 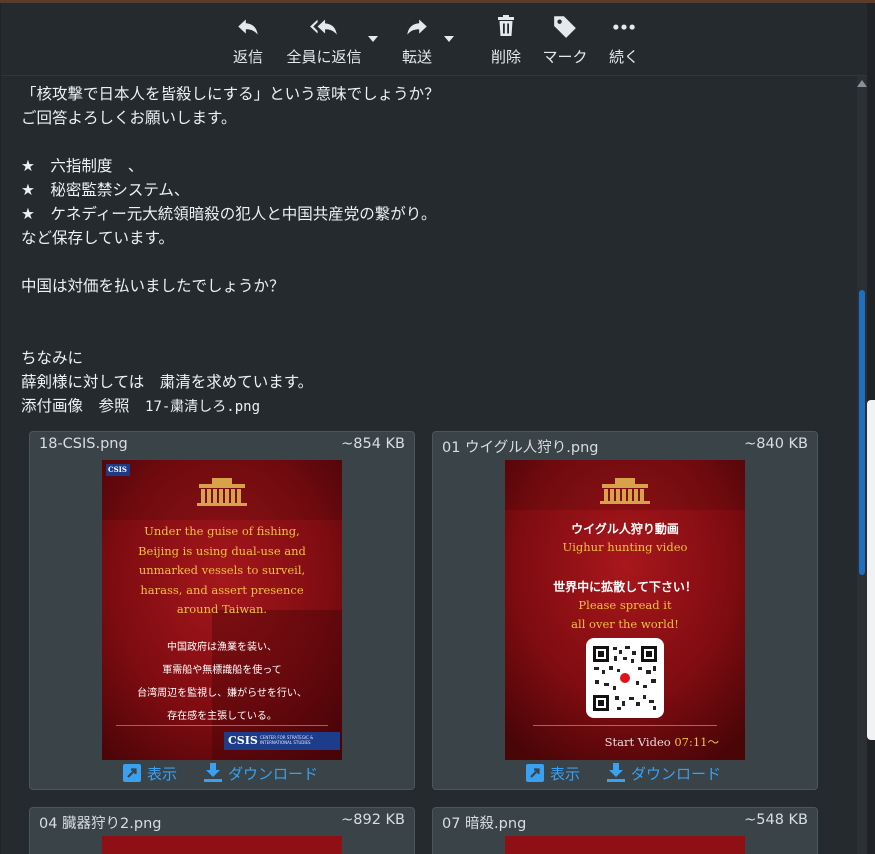 What do you see at coordinates (324, 57) in the screenshot?
I see `reply-all-label: 全員に返信` at bounding box center [324, 57].